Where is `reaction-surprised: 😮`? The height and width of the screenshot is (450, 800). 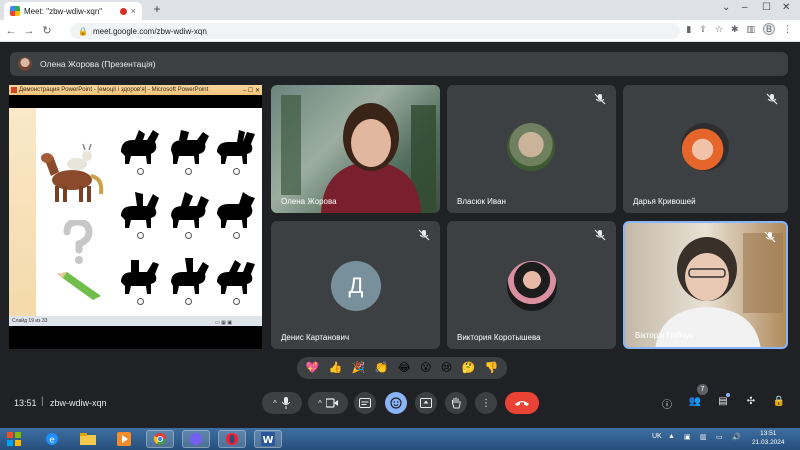 reaction-surprised: 😮 is located at coordinates (425, 368).